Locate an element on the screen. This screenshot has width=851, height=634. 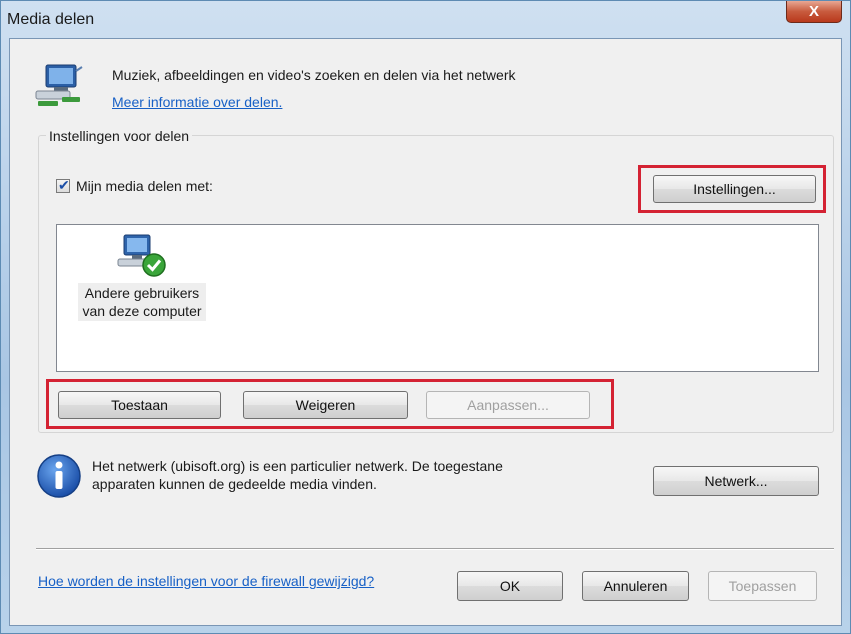
allow-button: Toestaan is located at coordinates (139, 405).